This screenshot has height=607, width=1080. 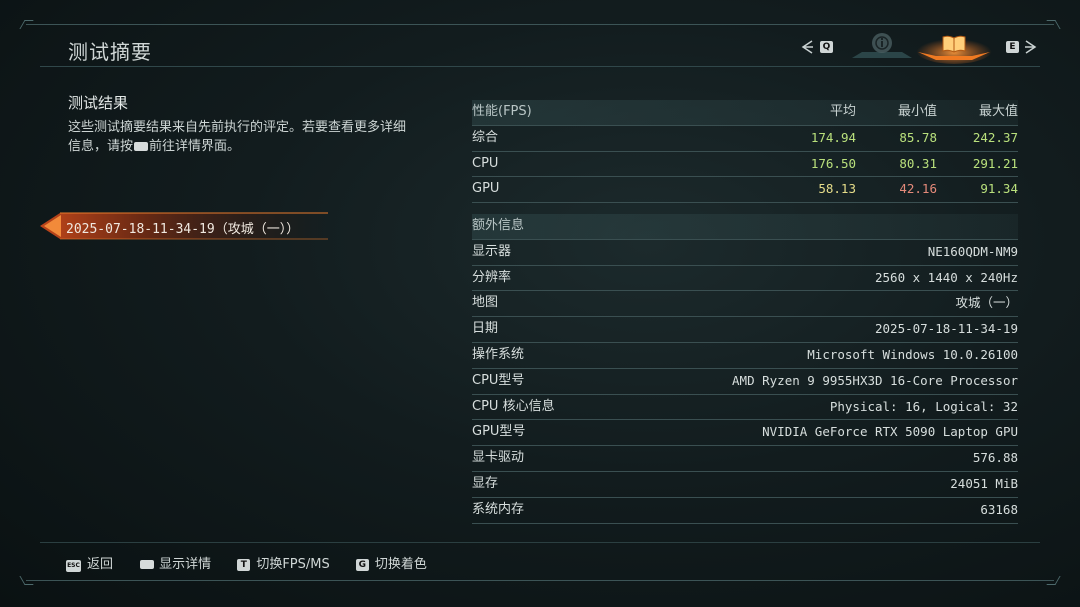 What do you see at coordinates (1012, 47) in the screenshot?
I see `next-tab-key: E` at bounding box center [1012, 47].